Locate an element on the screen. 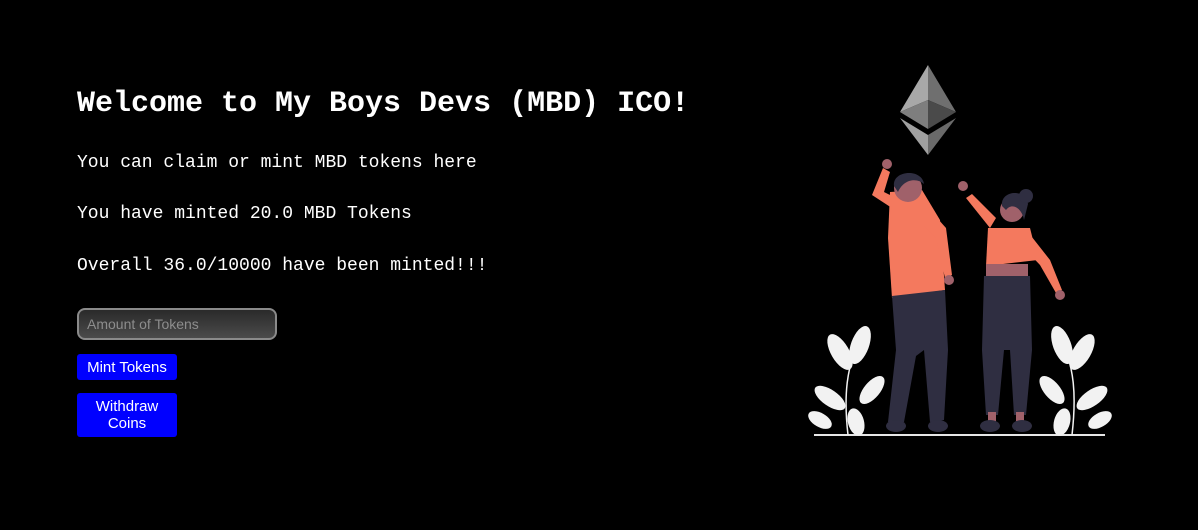 The height and width of the screenshot is (530, 1198). withdraw-coins-button: Withdraw Coins is located at coordinates (127, 415).